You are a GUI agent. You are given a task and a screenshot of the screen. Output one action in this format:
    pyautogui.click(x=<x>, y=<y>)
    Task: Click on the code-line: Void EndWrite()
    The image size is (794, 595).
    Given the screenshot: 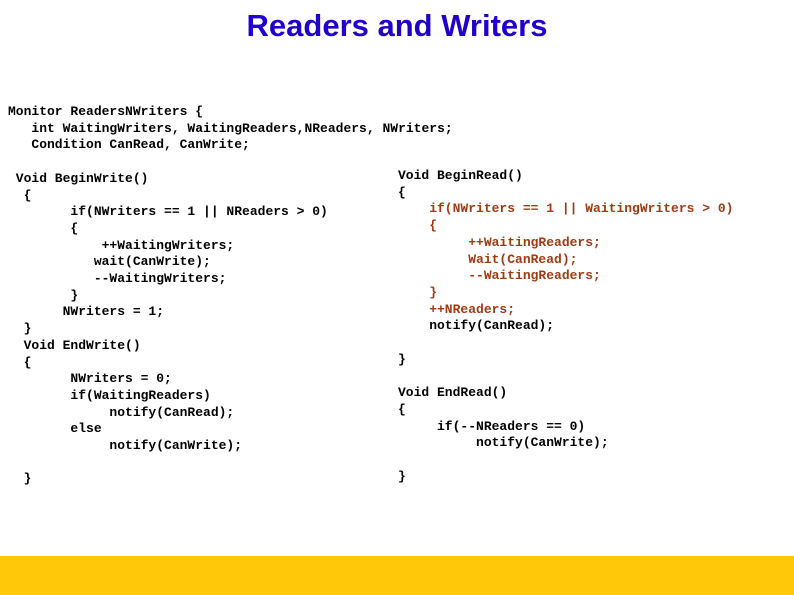 What is the action you would take?
    pyautogui.click(x=74, y=345)
    